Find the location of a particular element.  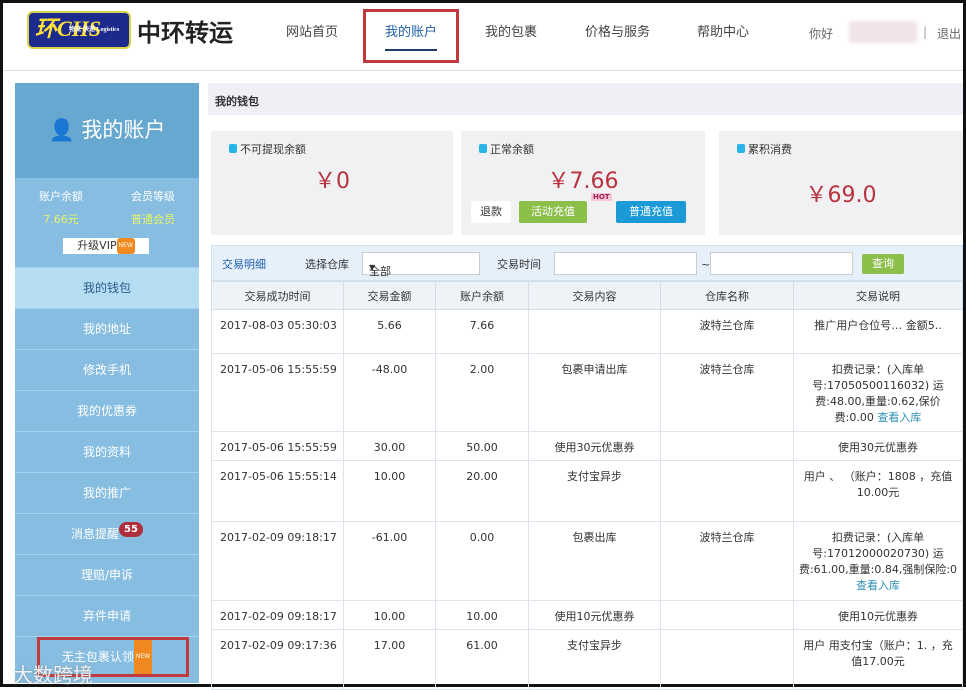

wallet-title: 我的钱包 is located at coordinates (585, 99).